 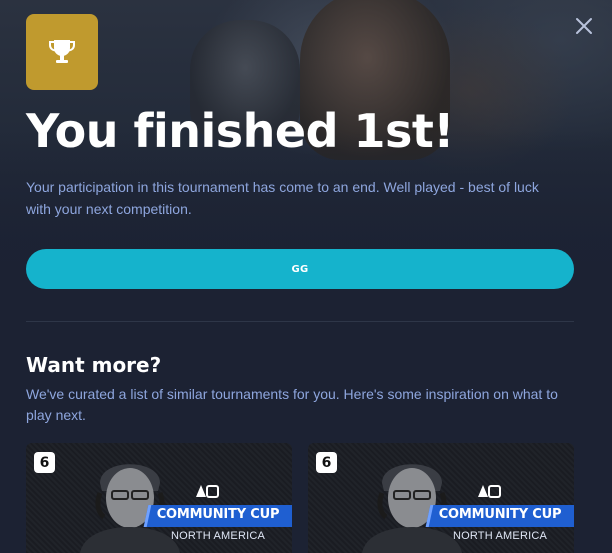 What do you see at coordinates (94, 365) in the screenshot?
I see `section-title: Want more?` at bounding box center [94, 365].